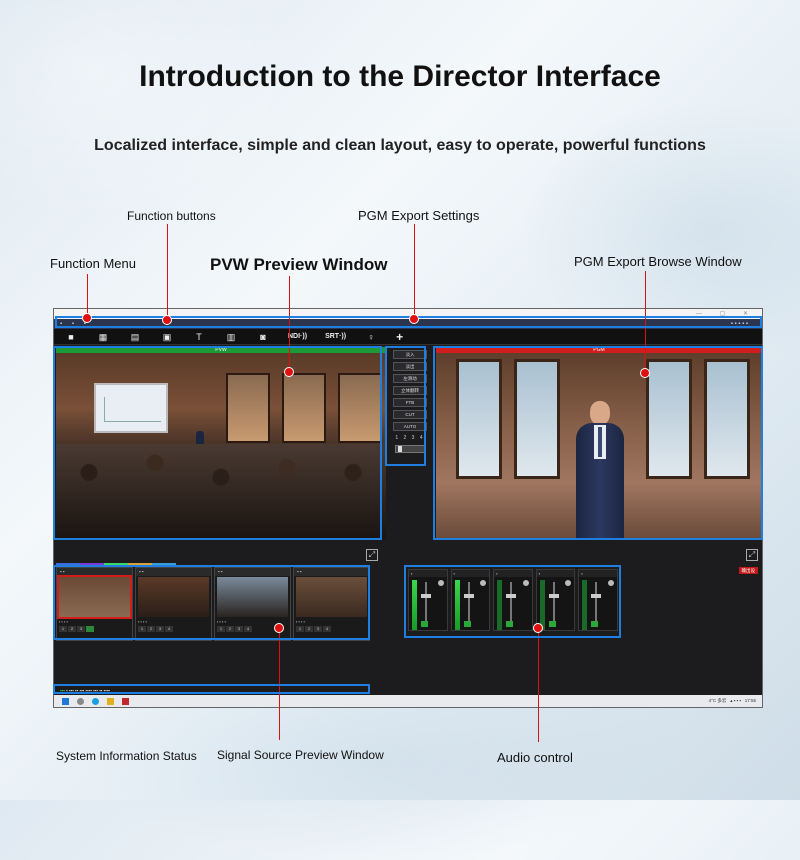 This screenshot has height=860, width=800. I want to click on callout-pgm-export-settings: PGM Export Settings, so click(419, 215).